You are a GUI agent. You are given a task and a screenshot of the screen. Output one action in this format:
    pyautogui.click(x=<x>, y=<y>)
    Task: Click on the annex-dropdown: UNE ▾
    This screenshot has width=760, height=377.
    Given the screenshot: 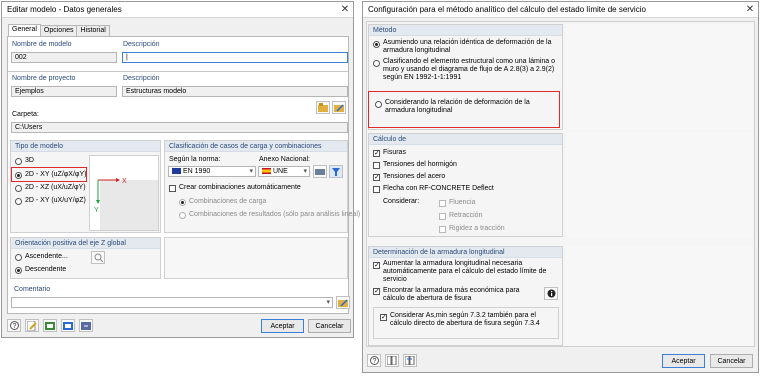 What is the action you would take?
    pyautogui.click(x=284, y=171)
    